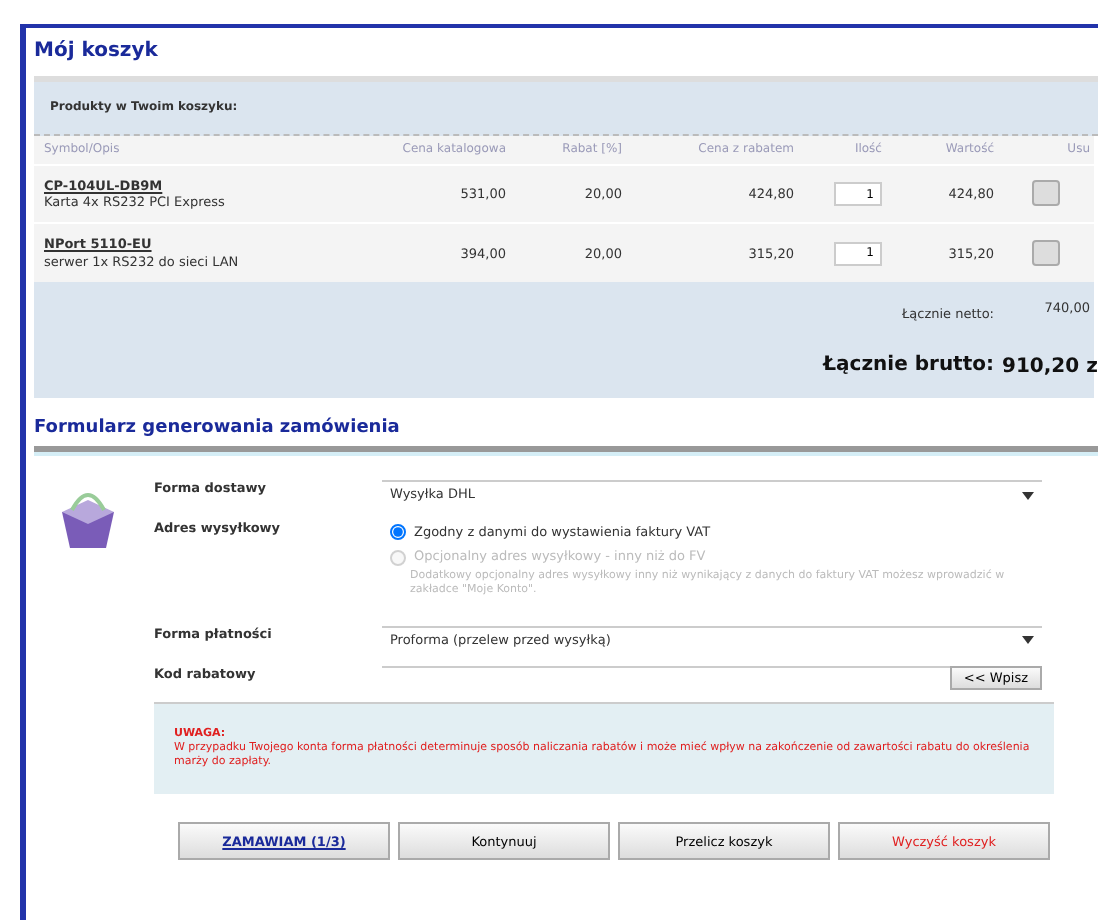 The width and height of the screenshot is (1098, 920). Describe the element at coordinates (908, 364) in the screenshot. I see `gross-total-label: Łącznie brutto:` at that location.